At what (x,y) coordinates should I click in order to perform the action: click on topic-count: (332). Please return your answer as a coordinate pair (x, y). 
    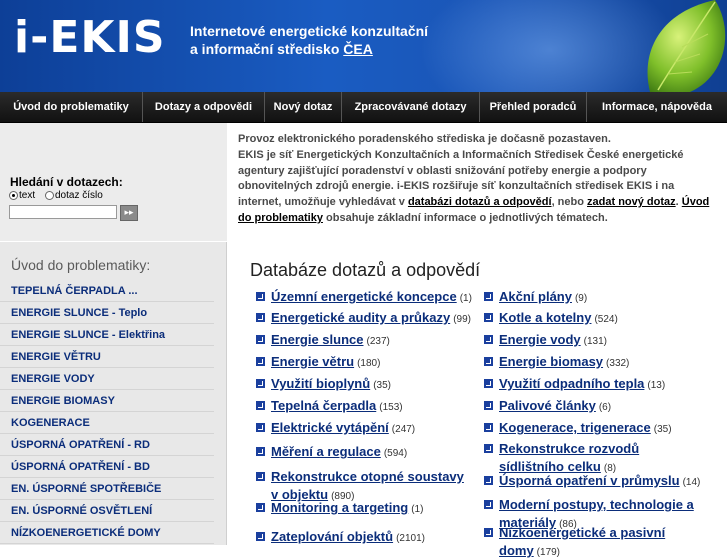
    Looking at the image, I should click on (618, 363).